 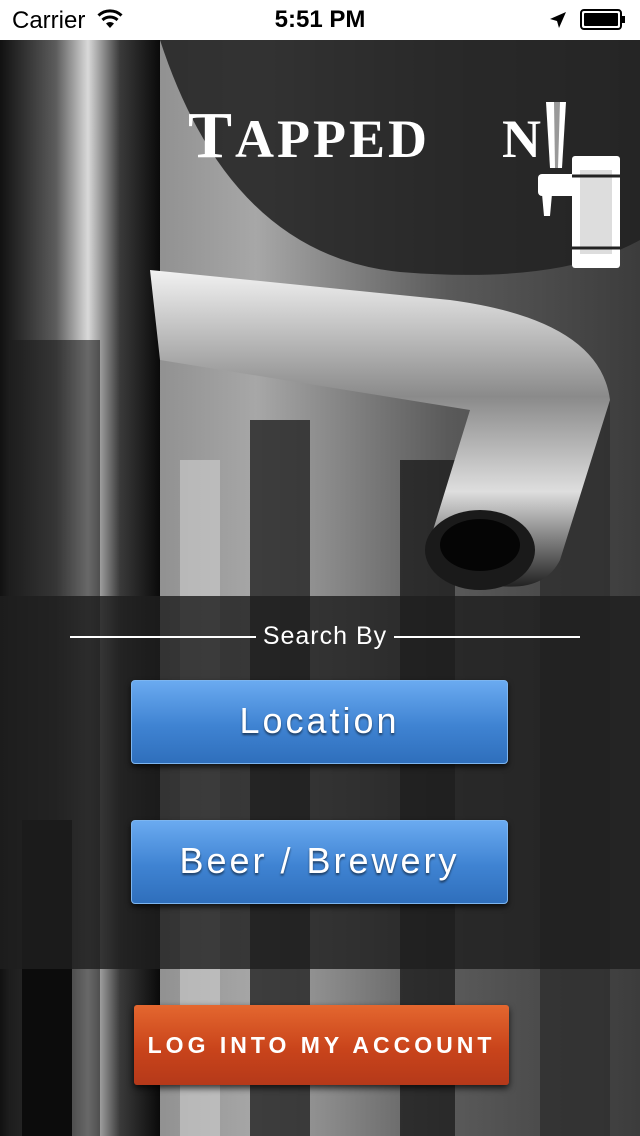 What do you see at coordinates (321, 1045) in the screenshot?
I see `login-button: LOG INTO MY ACCOUNT` at bounding box center [321, 1045].